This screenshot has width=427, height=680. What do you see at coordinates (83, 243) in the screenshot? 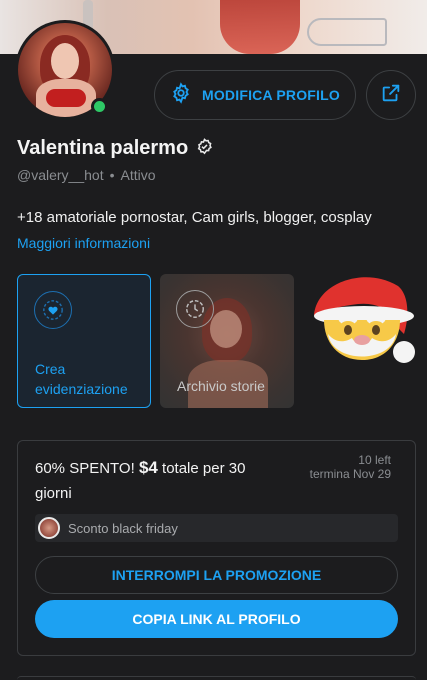
I see `more-info-link: Maggiori informazioni` at bounding box center [83, 243].